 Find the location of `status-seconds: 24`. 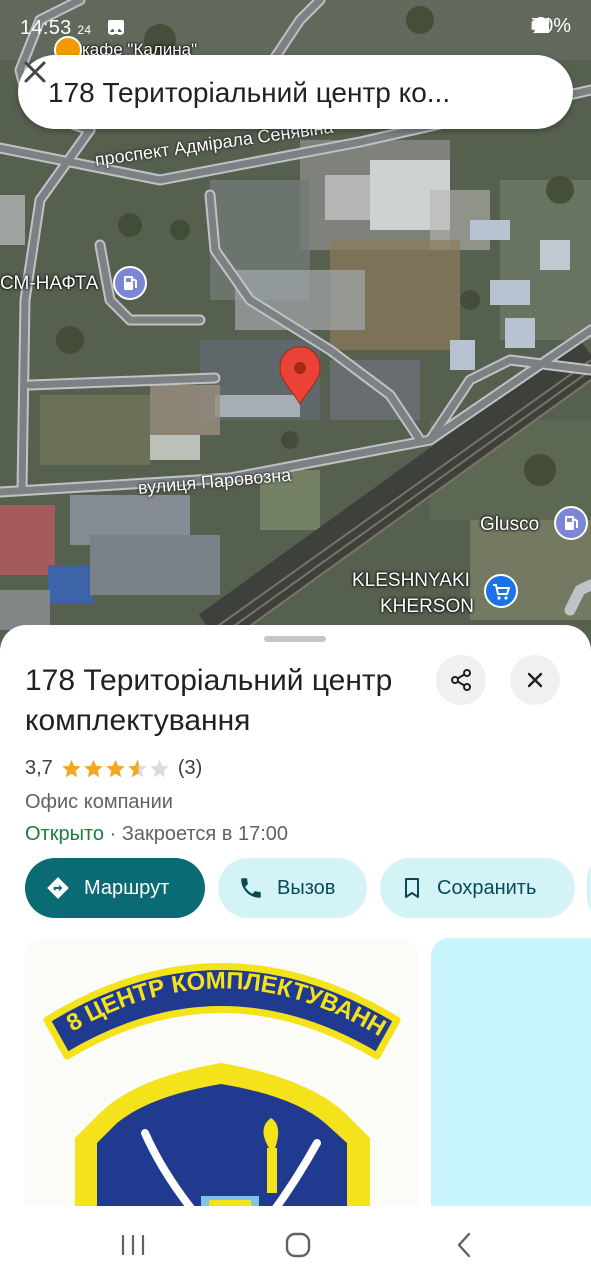

status-seconds: 24 is located at coordinates (84, 30).